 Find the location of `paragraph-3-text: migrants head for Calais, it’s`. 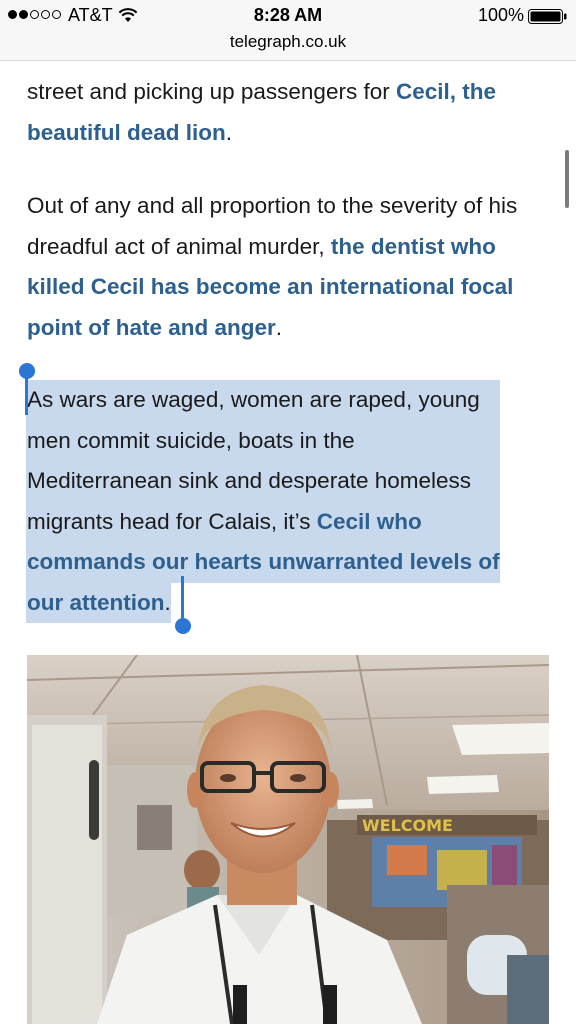

paragraph-3-text: migrants head for Calais, it’s is located at coordinates (172, 521).